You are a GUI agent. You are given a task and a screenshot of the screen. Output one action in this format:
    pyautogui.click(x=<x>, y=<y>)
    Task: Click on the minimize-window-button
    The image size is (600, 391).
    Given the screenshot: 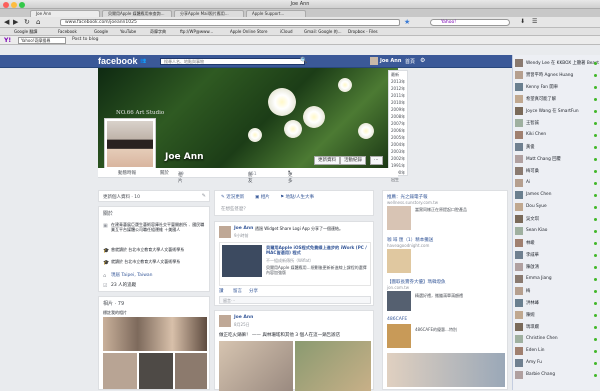 What is the action you would take?
    pyautogui.click(x=14, y=5)
    